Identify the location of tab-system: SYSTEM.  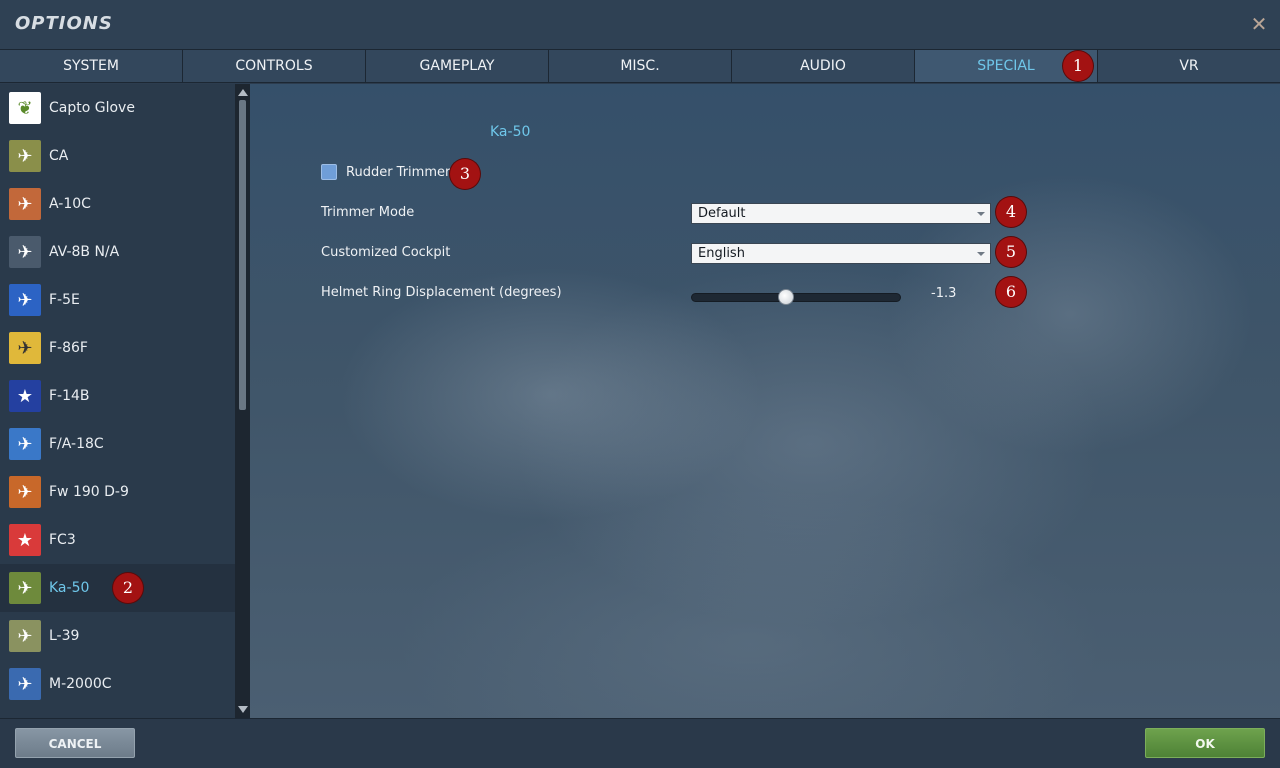
(91, 66).